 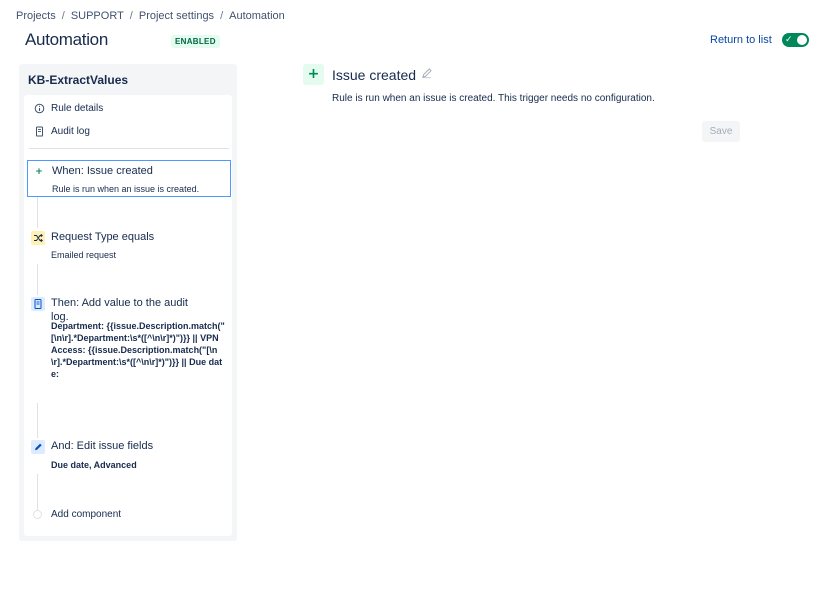 I want to click on edit-action-subtitle: Due date, Advanced, so click(x=94, y=465).